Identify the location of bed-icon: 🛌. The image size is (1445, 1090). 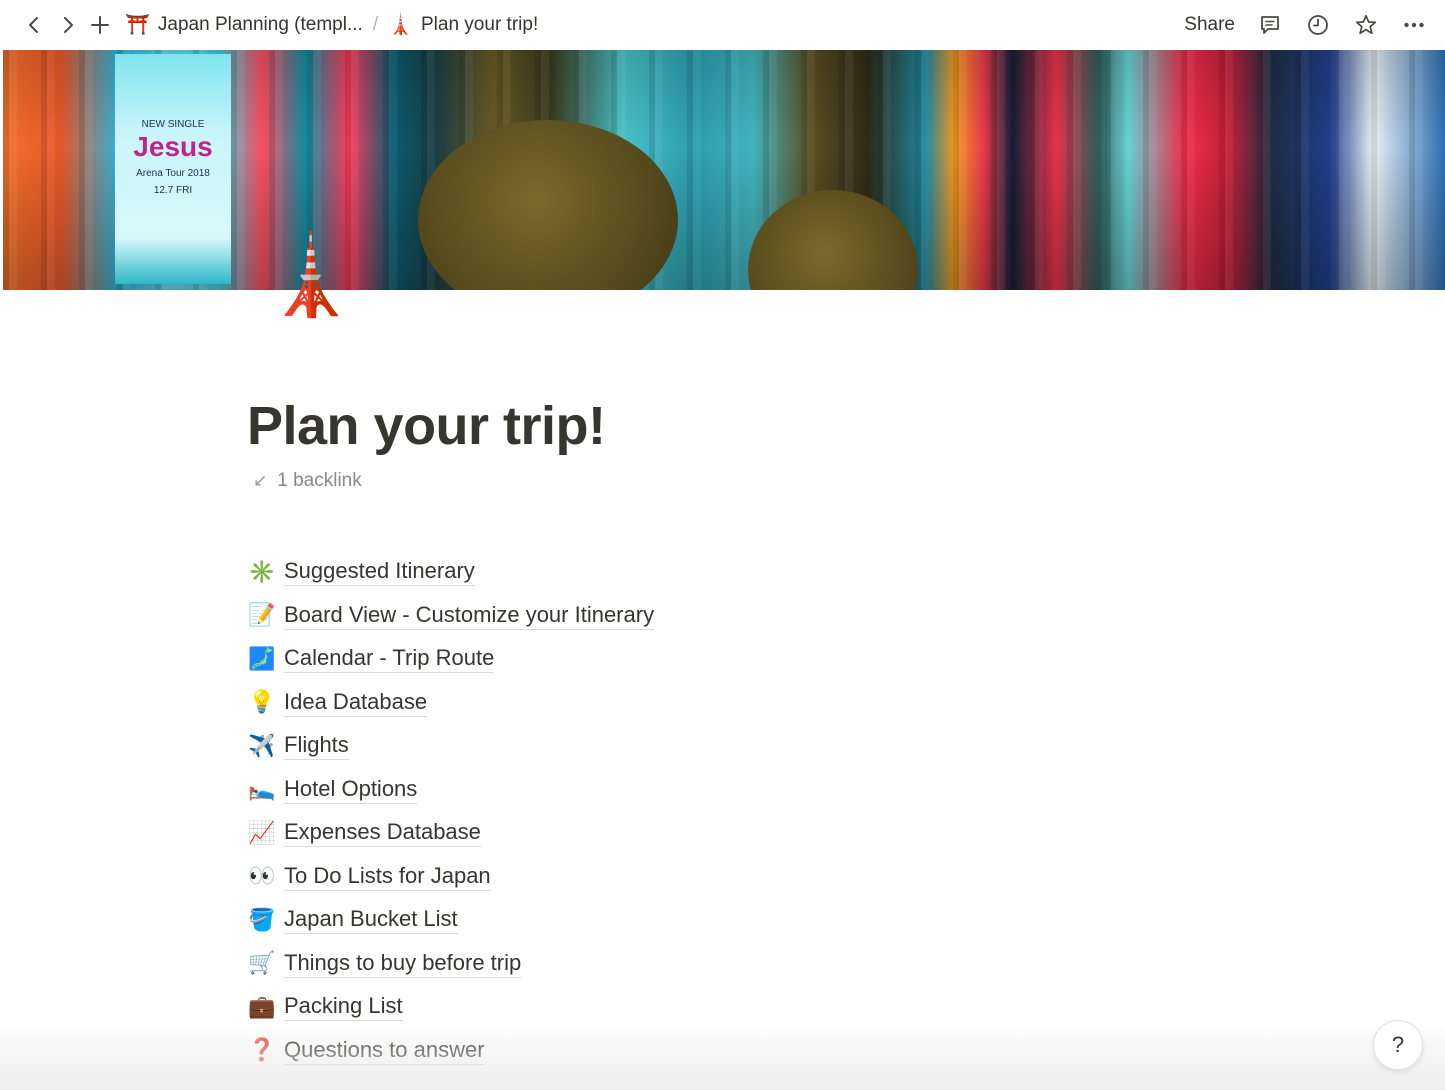
(262, 789).